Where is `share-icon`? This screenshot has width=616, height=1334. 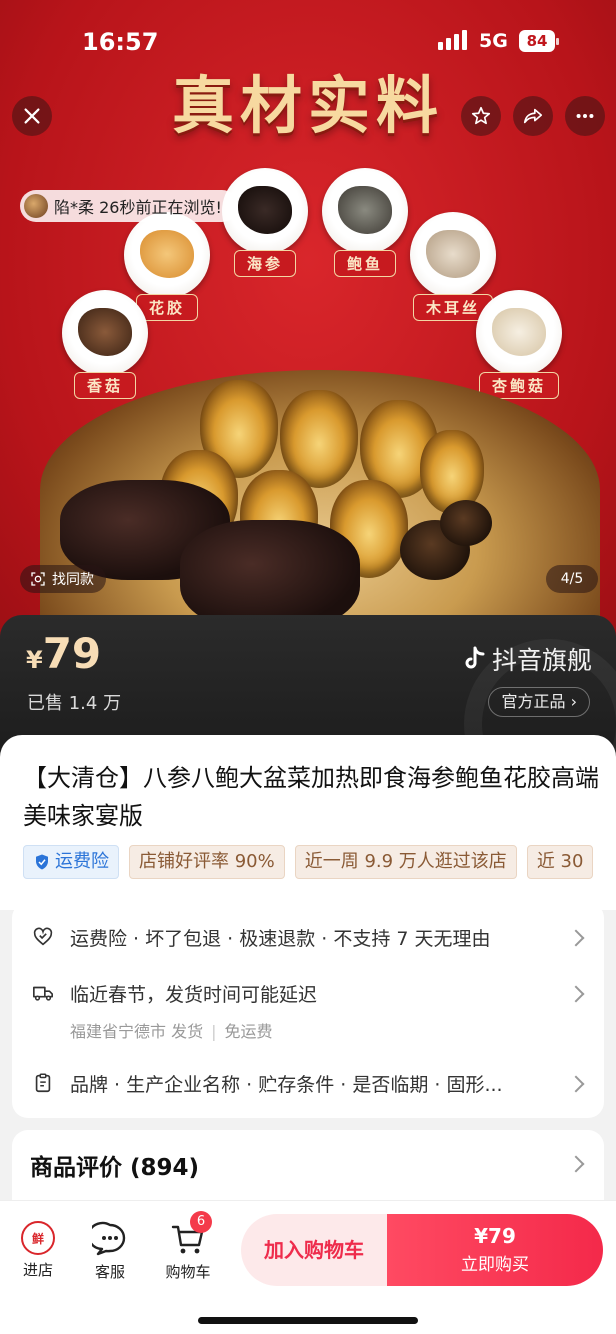
share-icon is located at coordinates (533, 116).